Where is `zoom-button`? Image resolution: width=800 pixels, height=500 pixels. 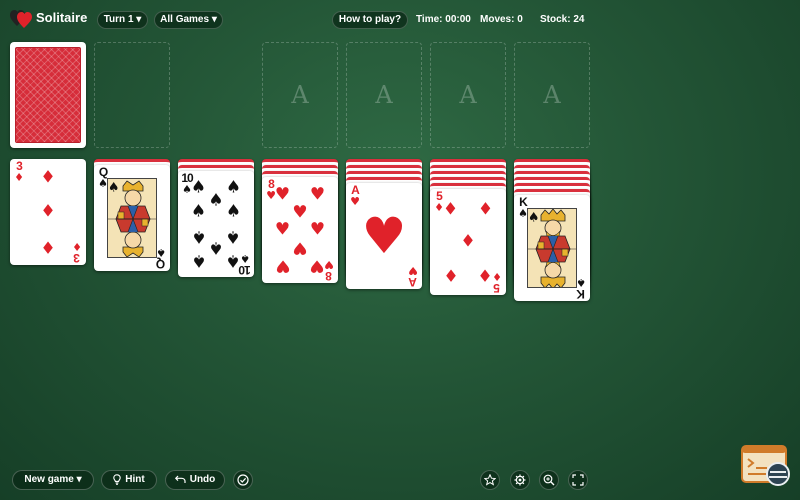
zoom-button is located at coordinates (549, 480).